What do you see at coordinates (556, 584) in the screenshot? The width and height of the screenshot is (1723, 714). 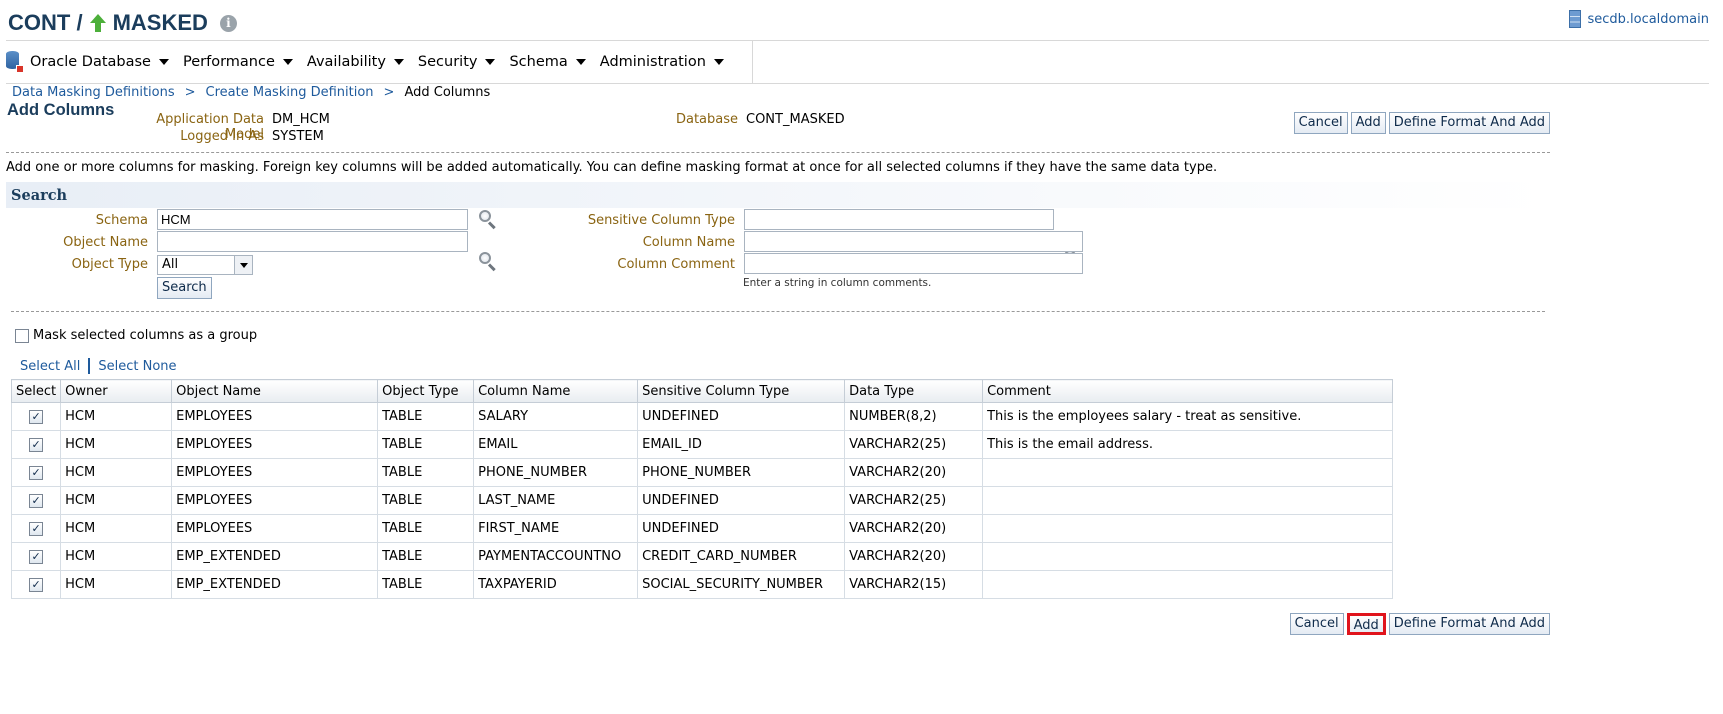 I see `column-name-cell: TAXPAYERID` at bounding box center [556, 584].